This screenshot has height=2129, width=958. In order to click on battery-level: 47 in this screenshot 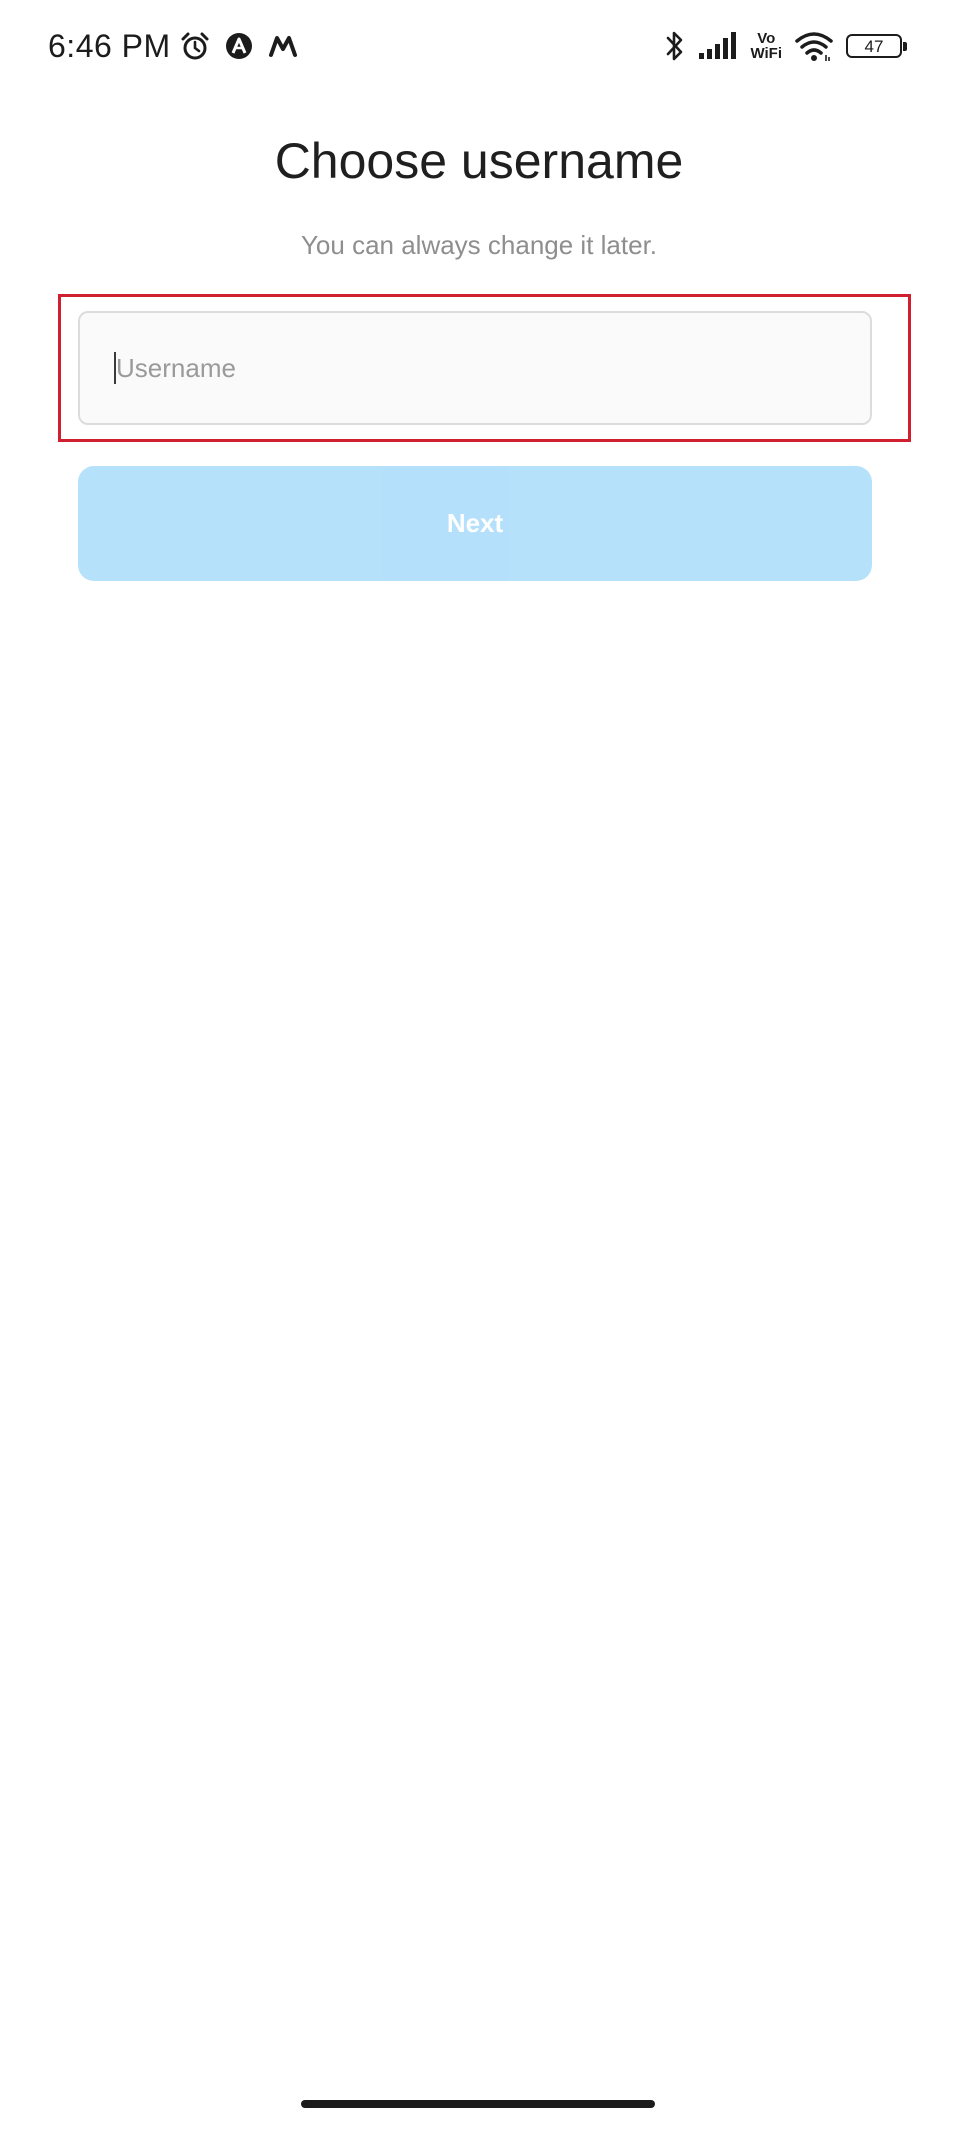, I will do `click(874, 46)`.